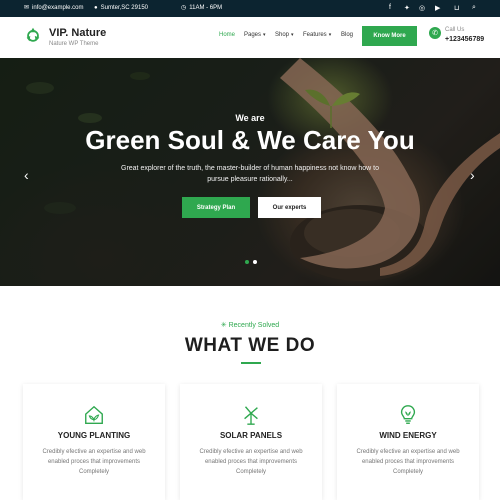 The height and width of the screenshot is (500, 500). What do you see at coordinates (389, 36) in the screenshot?
I see `know-more-button: Know More` at bounding box center [389, 36].